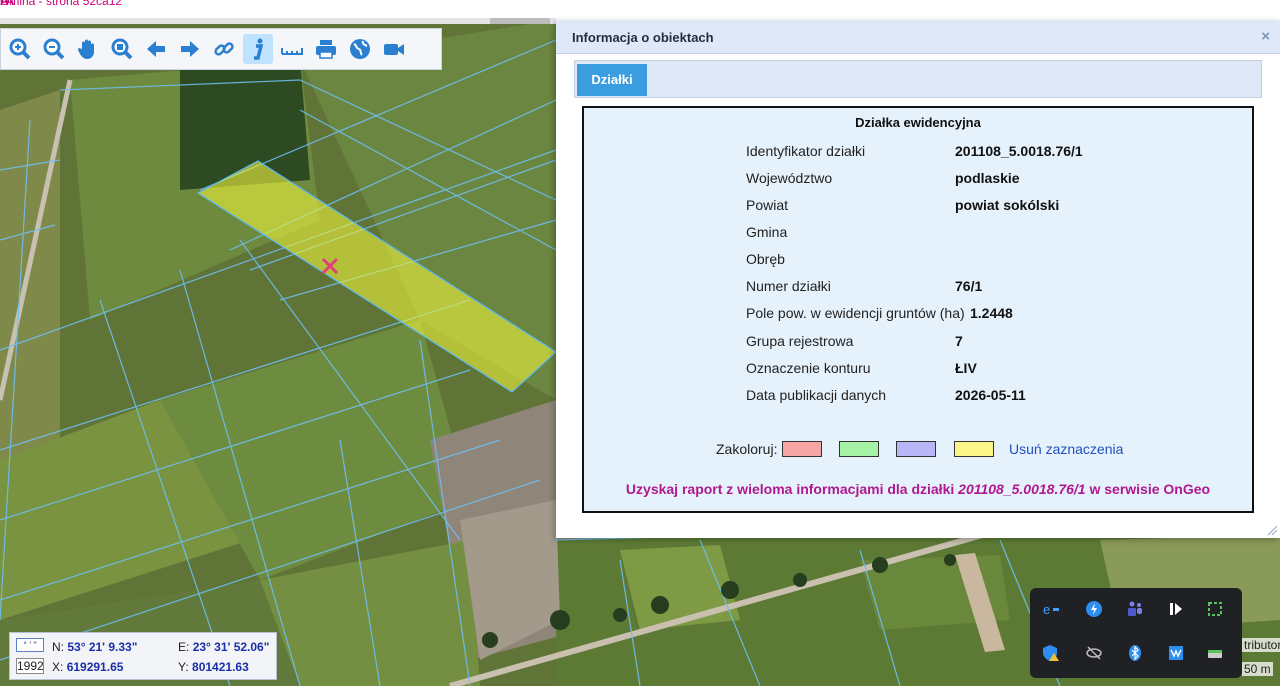 The image size is (1280, 686). Describe the element at coordinates (1176, 653) in the screenshot. I see `widget-icon` at that location.